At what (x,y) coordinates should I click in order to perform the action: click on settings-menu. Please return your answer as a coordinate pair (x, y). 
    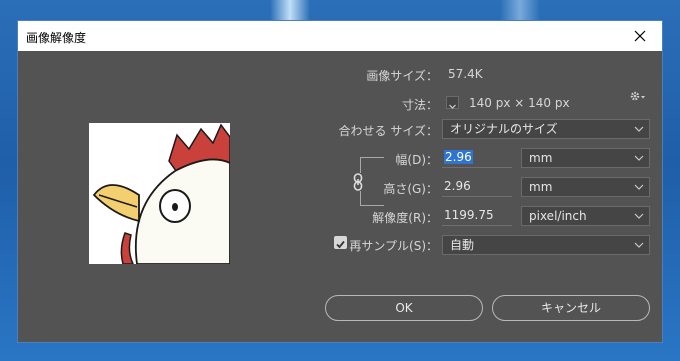
    Looking at the image, I should click on (638, 96).